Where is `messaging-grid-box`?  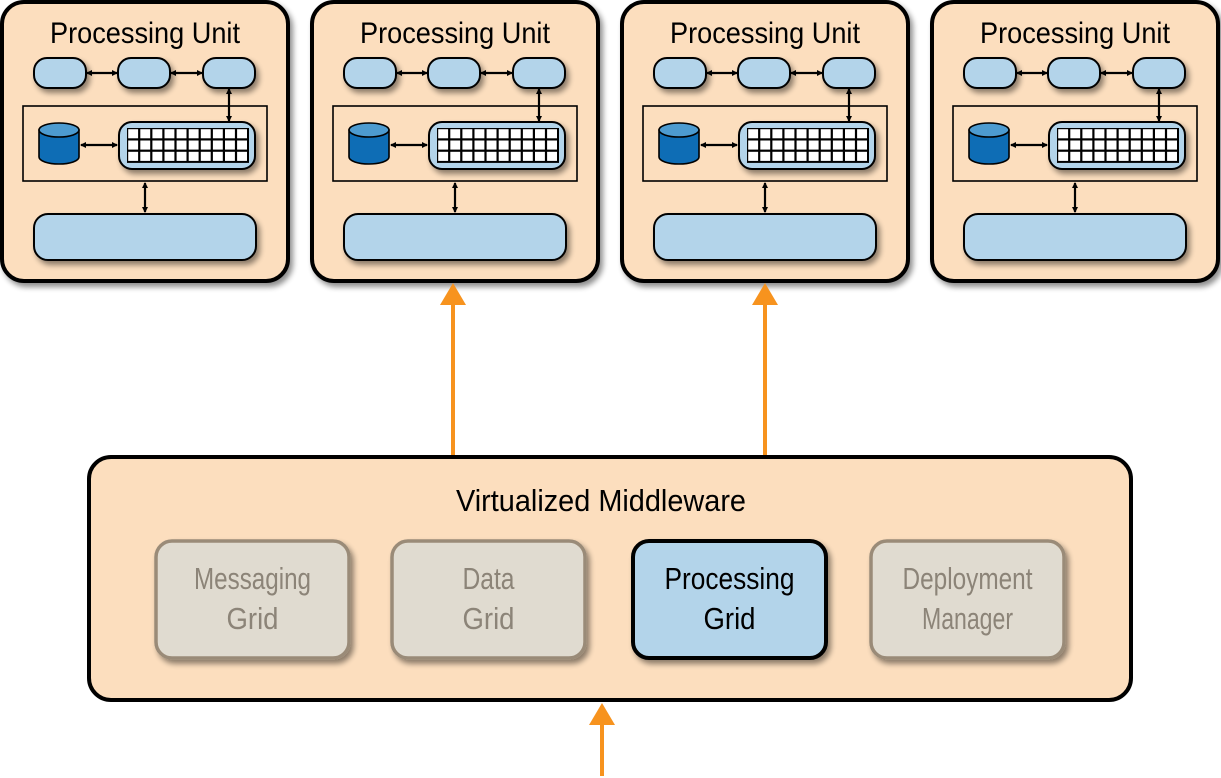 messaging-grid-box is located at coordinates (252, 599).